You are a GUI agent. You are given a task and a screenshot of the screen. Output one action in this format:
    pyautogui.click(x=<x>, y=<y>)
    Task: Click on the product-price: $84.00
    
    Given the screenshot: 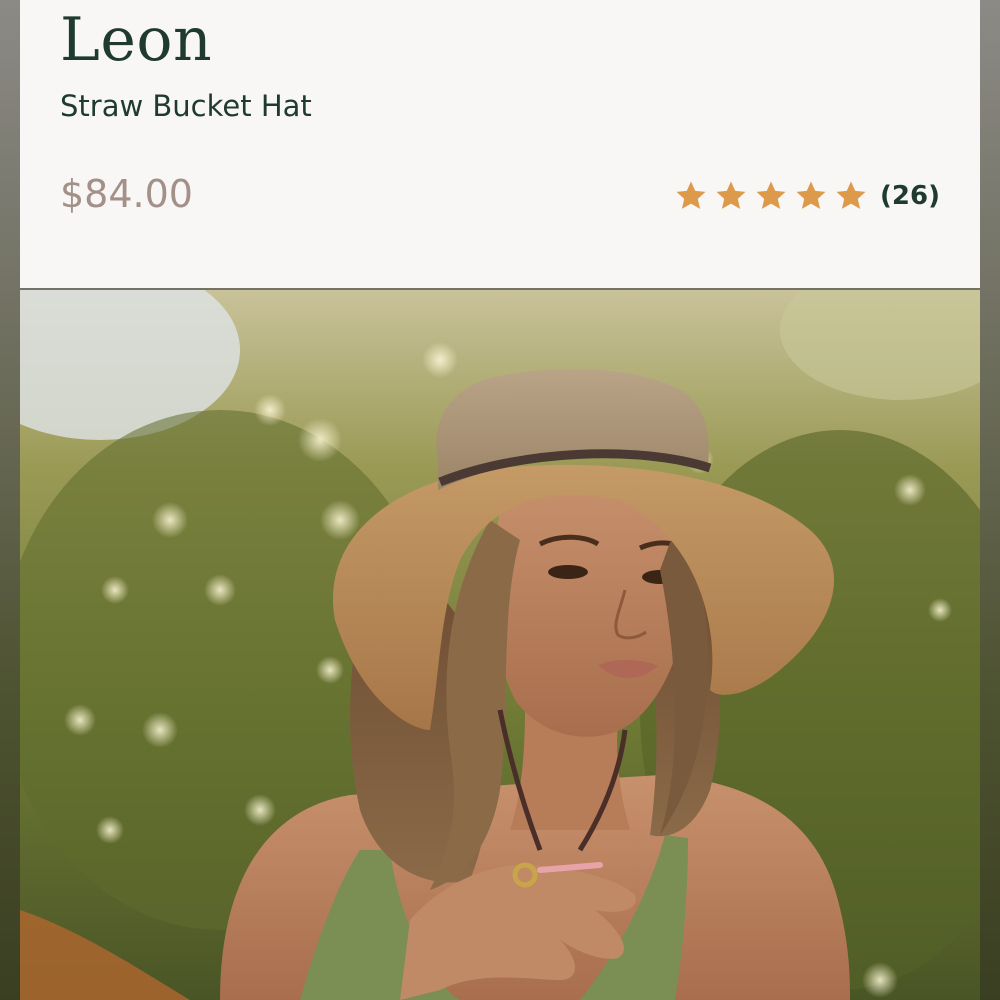 What is the action you would take?
    pyautogui.click(x=126, y=194)
    